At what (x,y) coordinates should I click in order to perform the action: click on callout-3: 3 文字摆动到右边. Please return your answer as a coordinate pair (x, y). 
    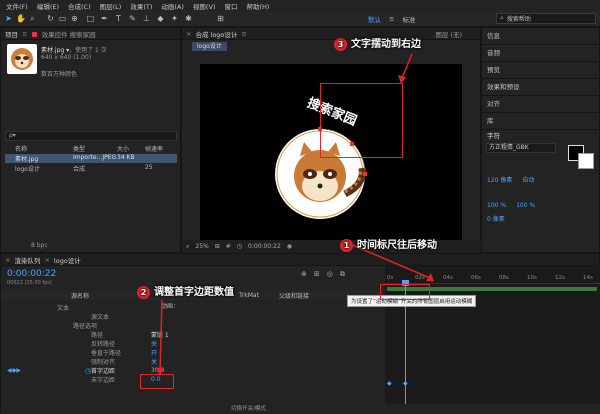
    Looking at the image, I should click on (377, 43).